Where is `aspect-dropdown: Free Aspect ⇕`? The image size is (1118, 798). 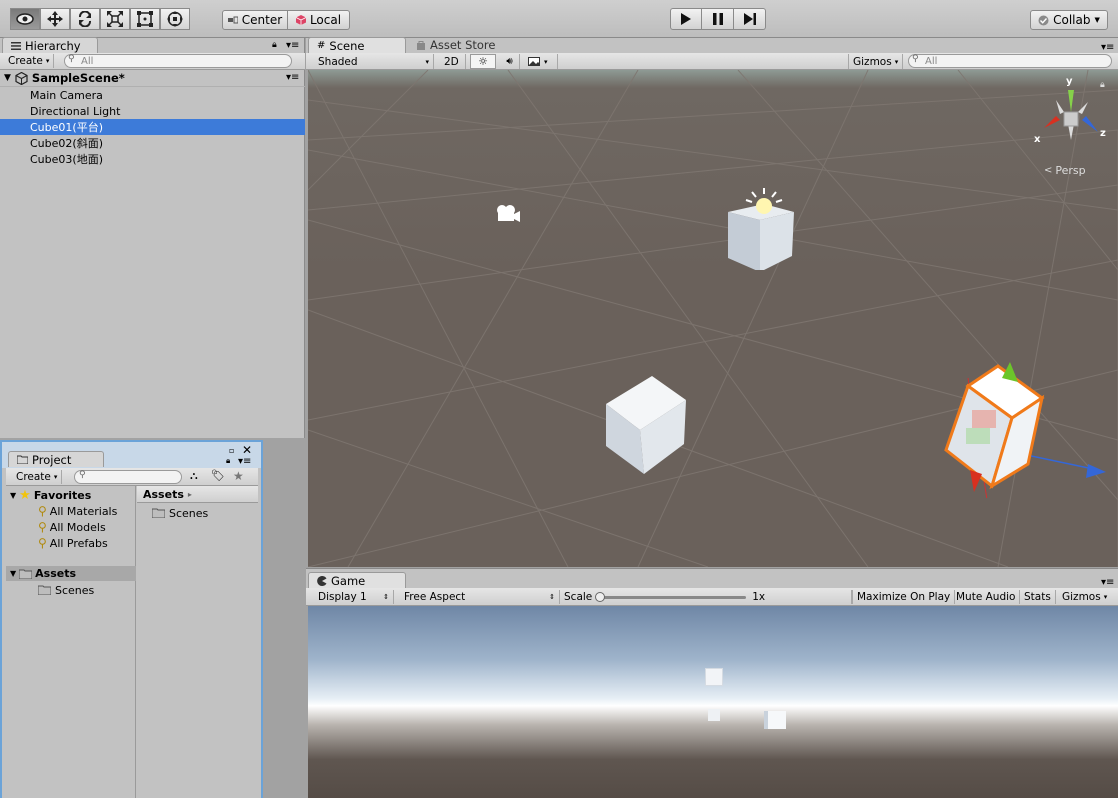 aspect-dropdown: Free Aspect ⇕ is located at coordinates (479, 597).